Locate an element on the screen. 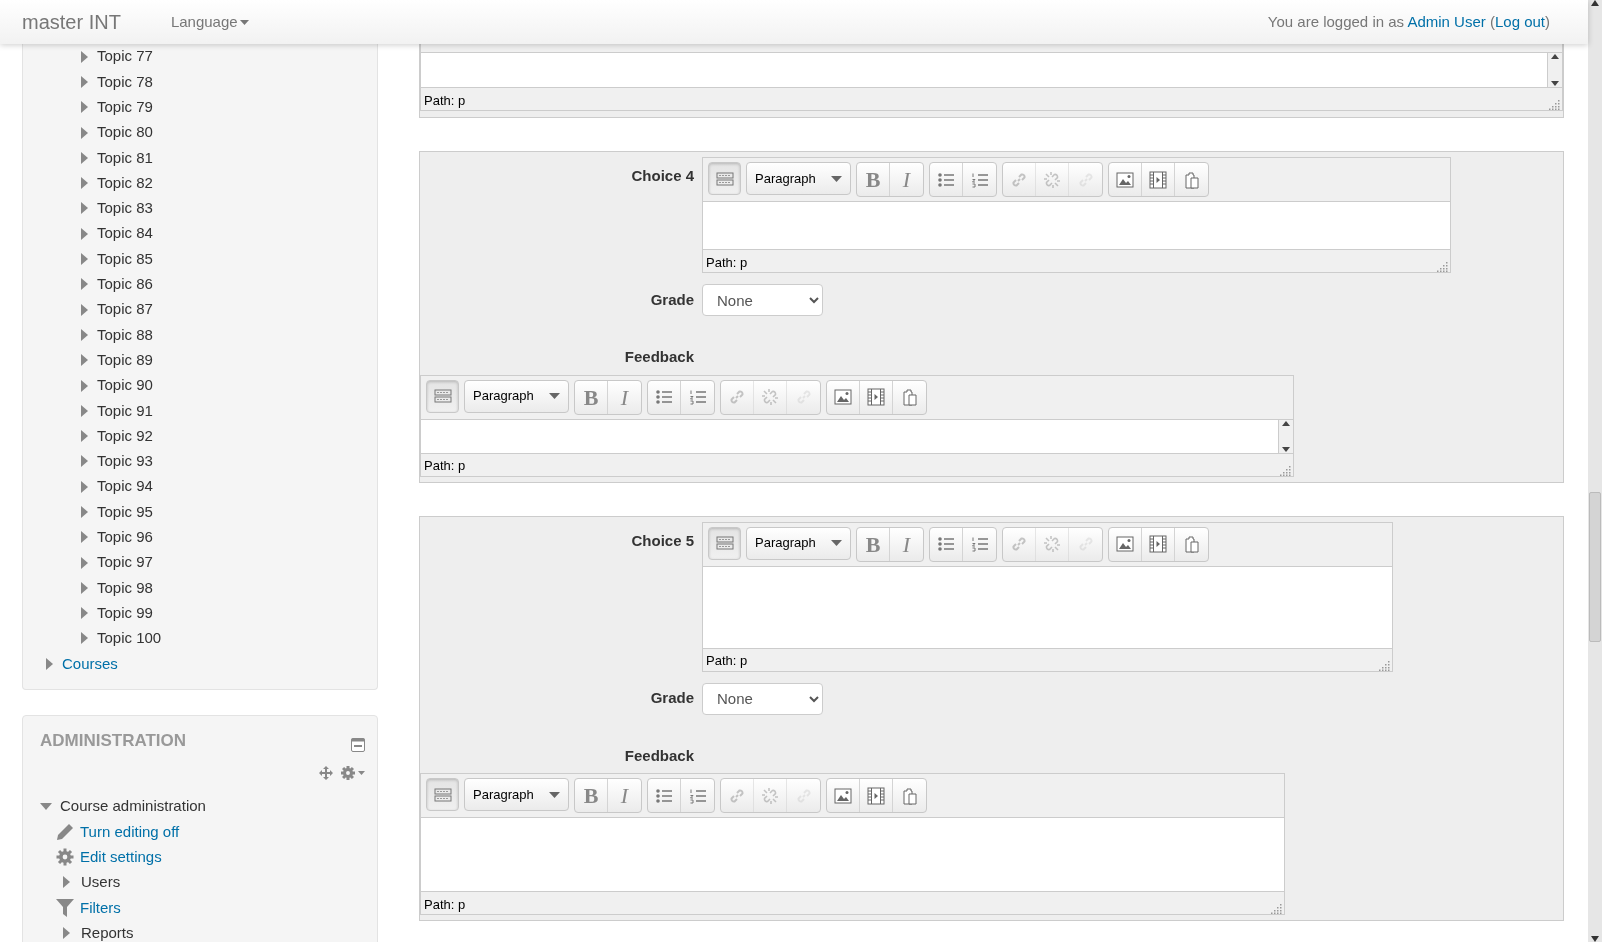  topic-item: Topic 93 is located at coordinates (125, 461).